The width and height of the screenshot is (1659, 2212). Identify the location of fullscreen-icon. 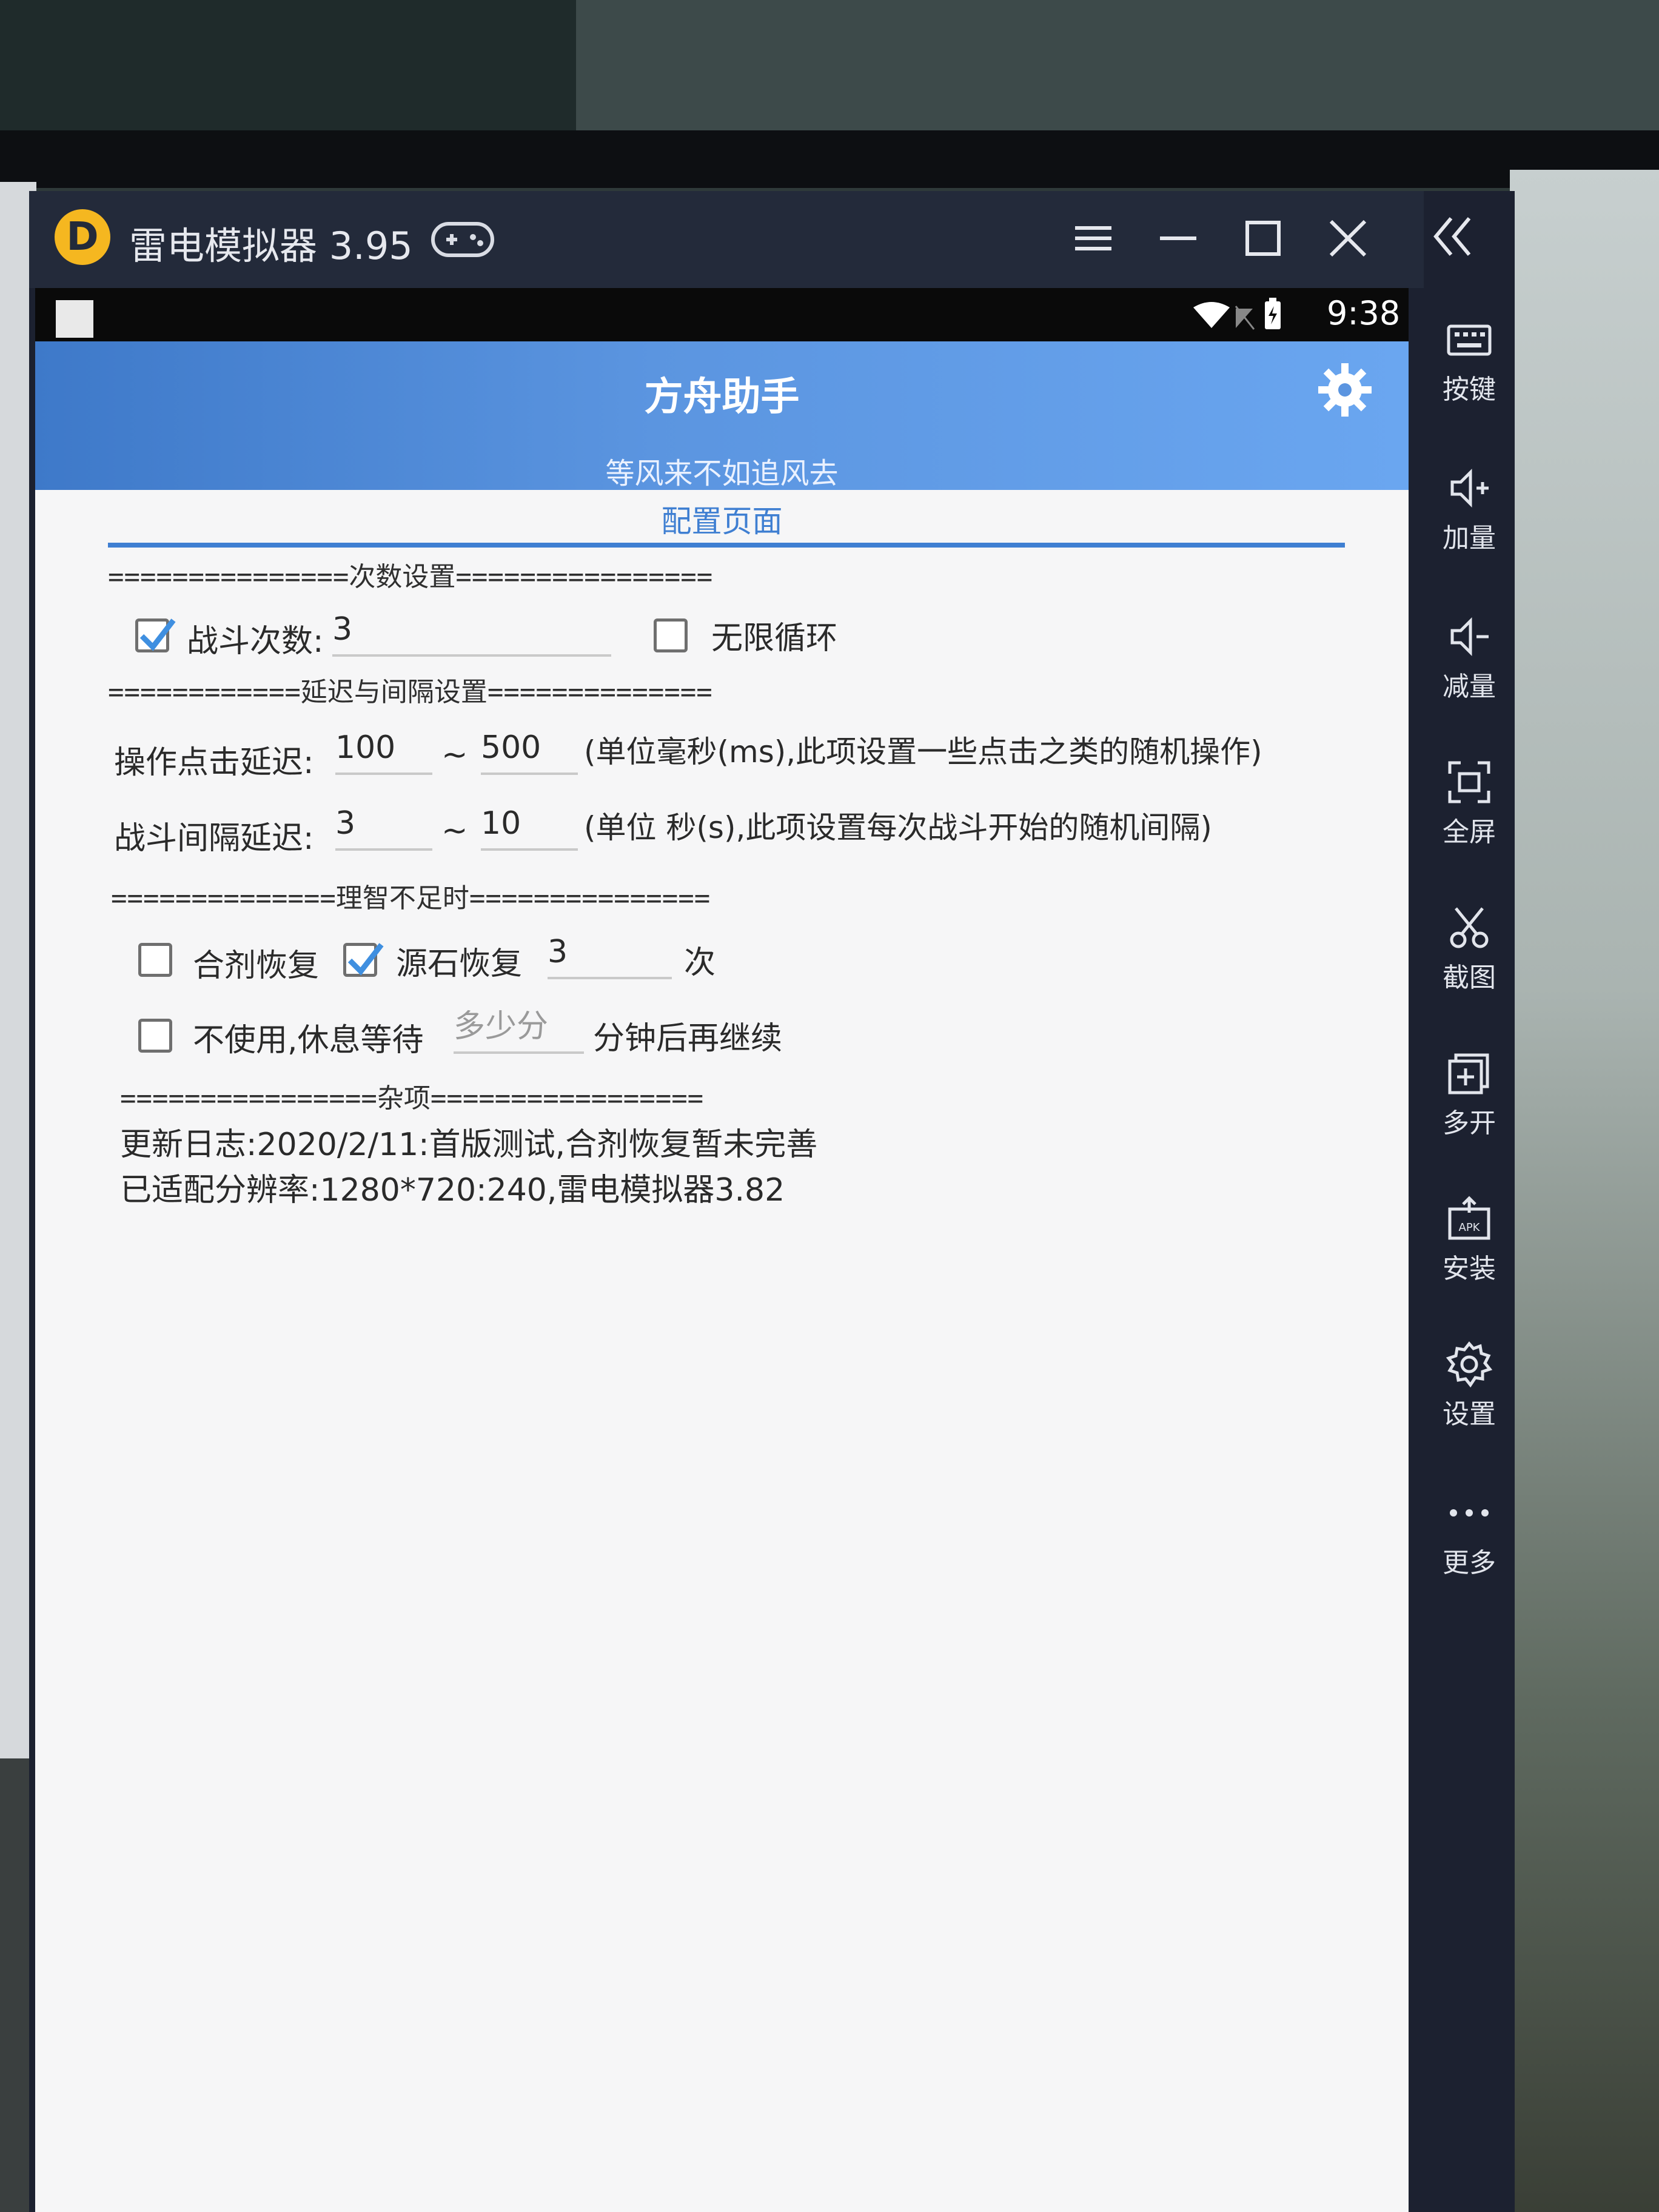
(1469, 782).